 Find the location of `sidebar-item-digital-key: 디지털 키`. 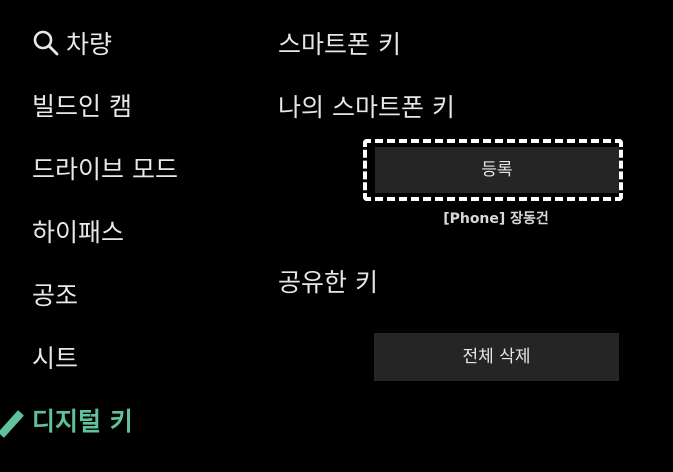

sidebar-item-digital-key: 디지털 키 is located at coordinates (82, 422).